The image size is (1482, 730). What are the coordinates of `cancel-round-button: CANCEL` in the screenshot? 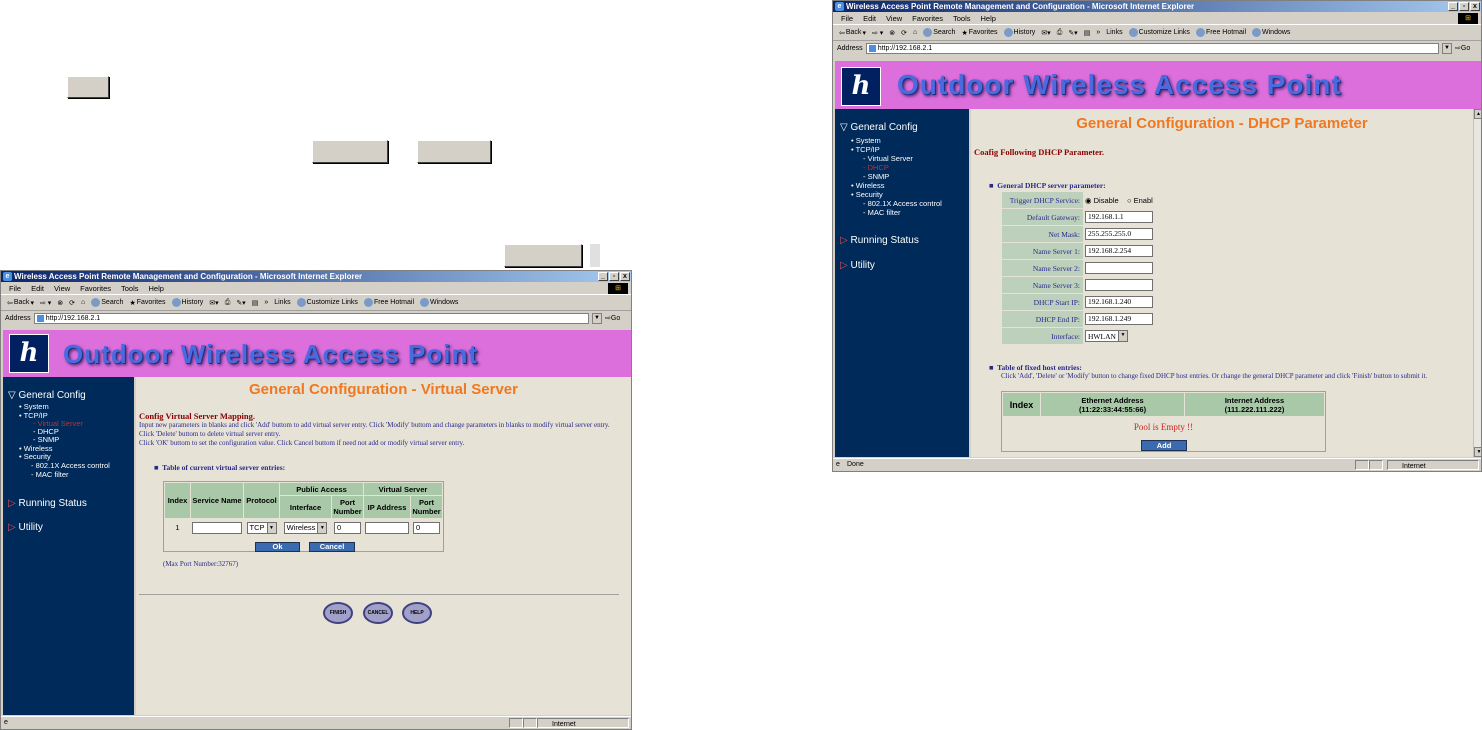 It's located at (378, 613).